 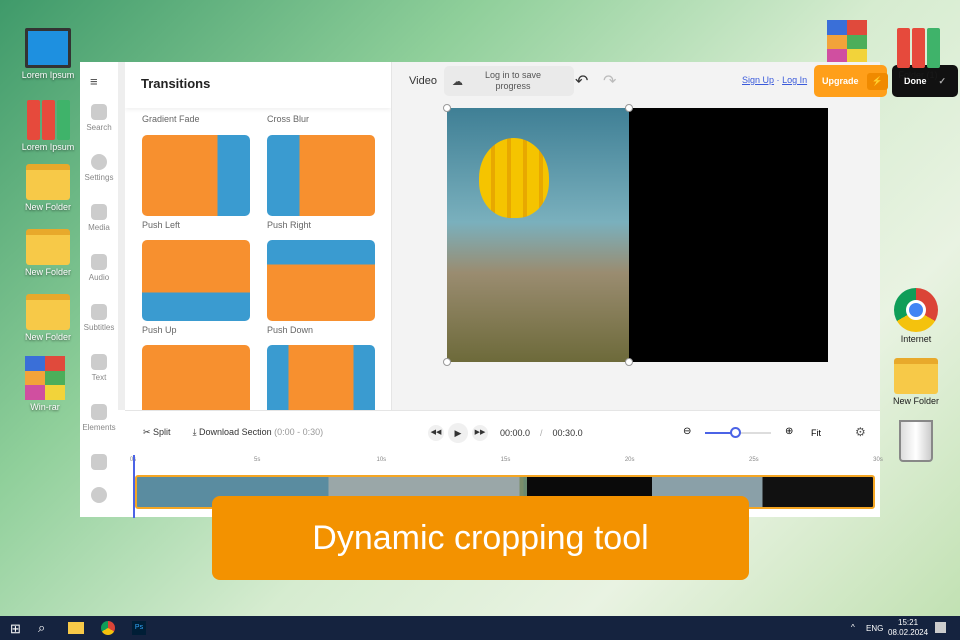 I want to click on tick-label: 10s, so click(x=381, y=460).